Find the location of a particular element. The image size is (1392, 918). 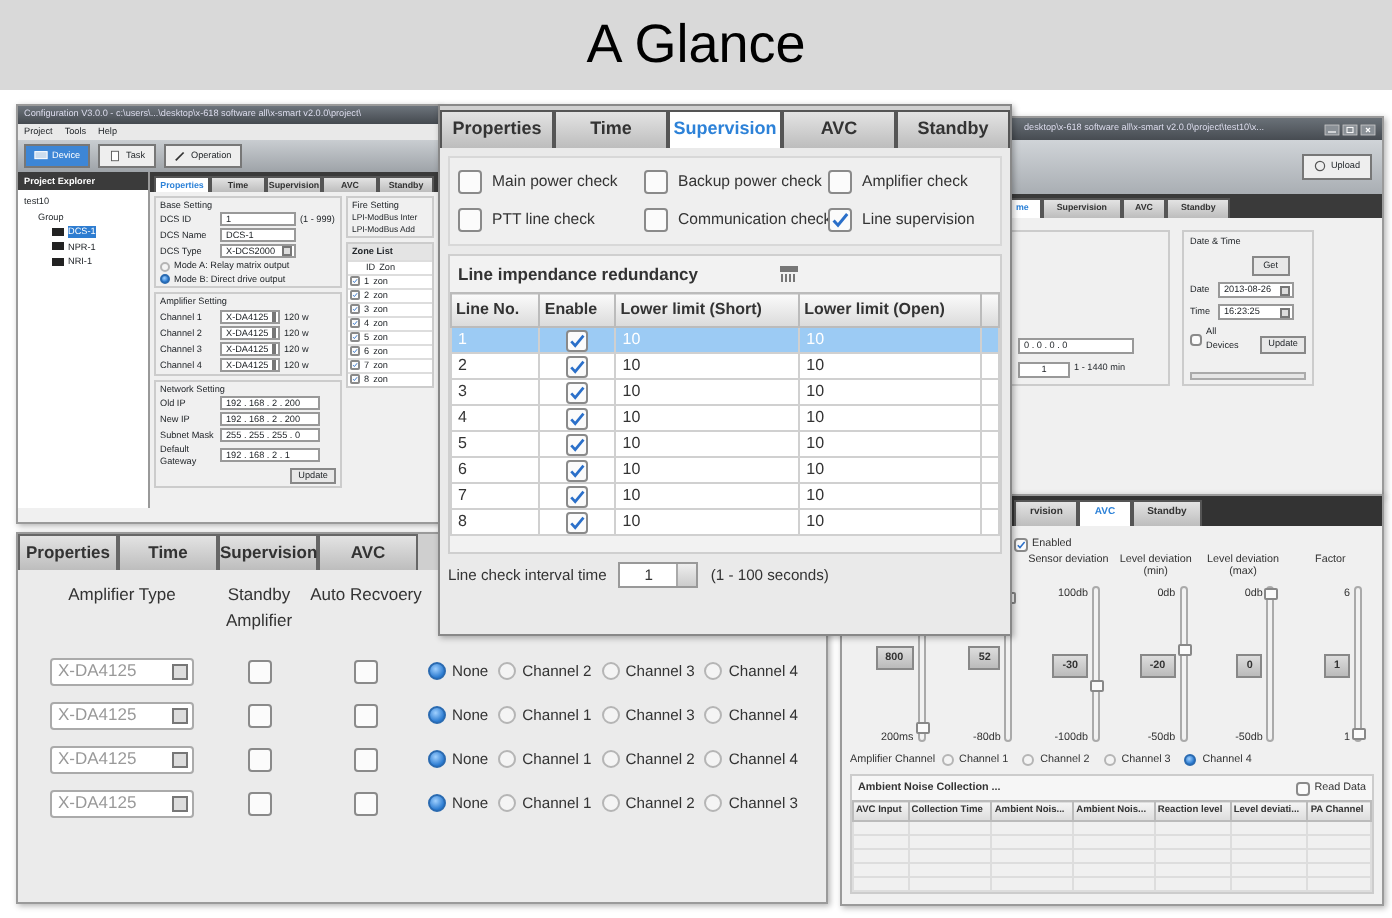

tab: Supervision is located at coordinates (725, 128).